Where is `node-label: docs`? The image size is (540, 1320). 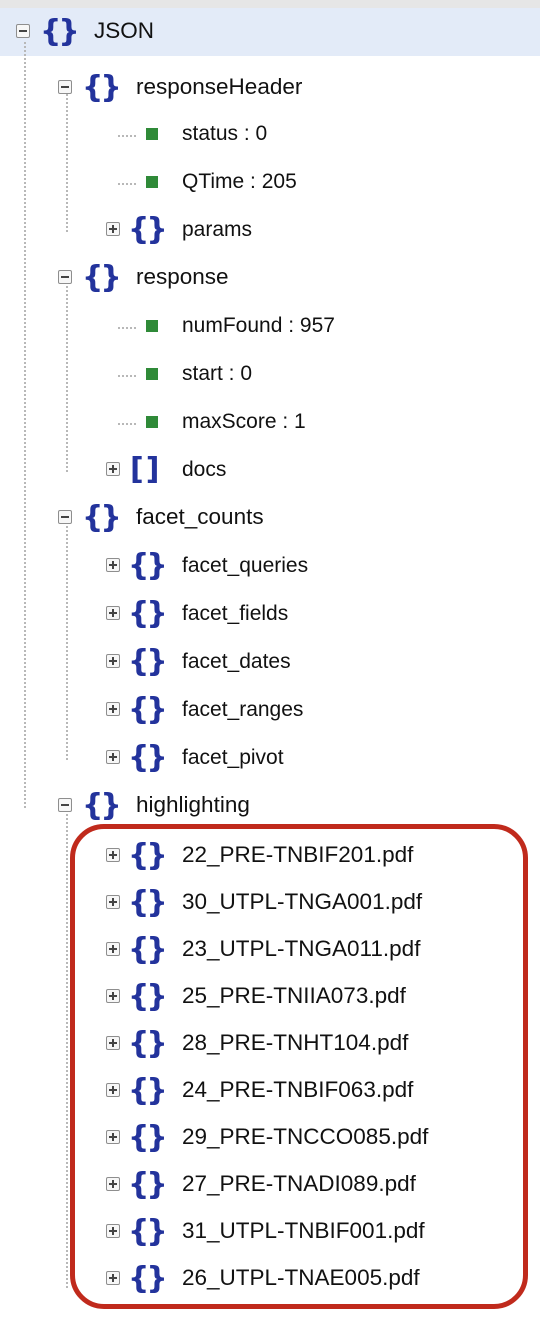 node-label: docs is located at coordinates (204, 469).